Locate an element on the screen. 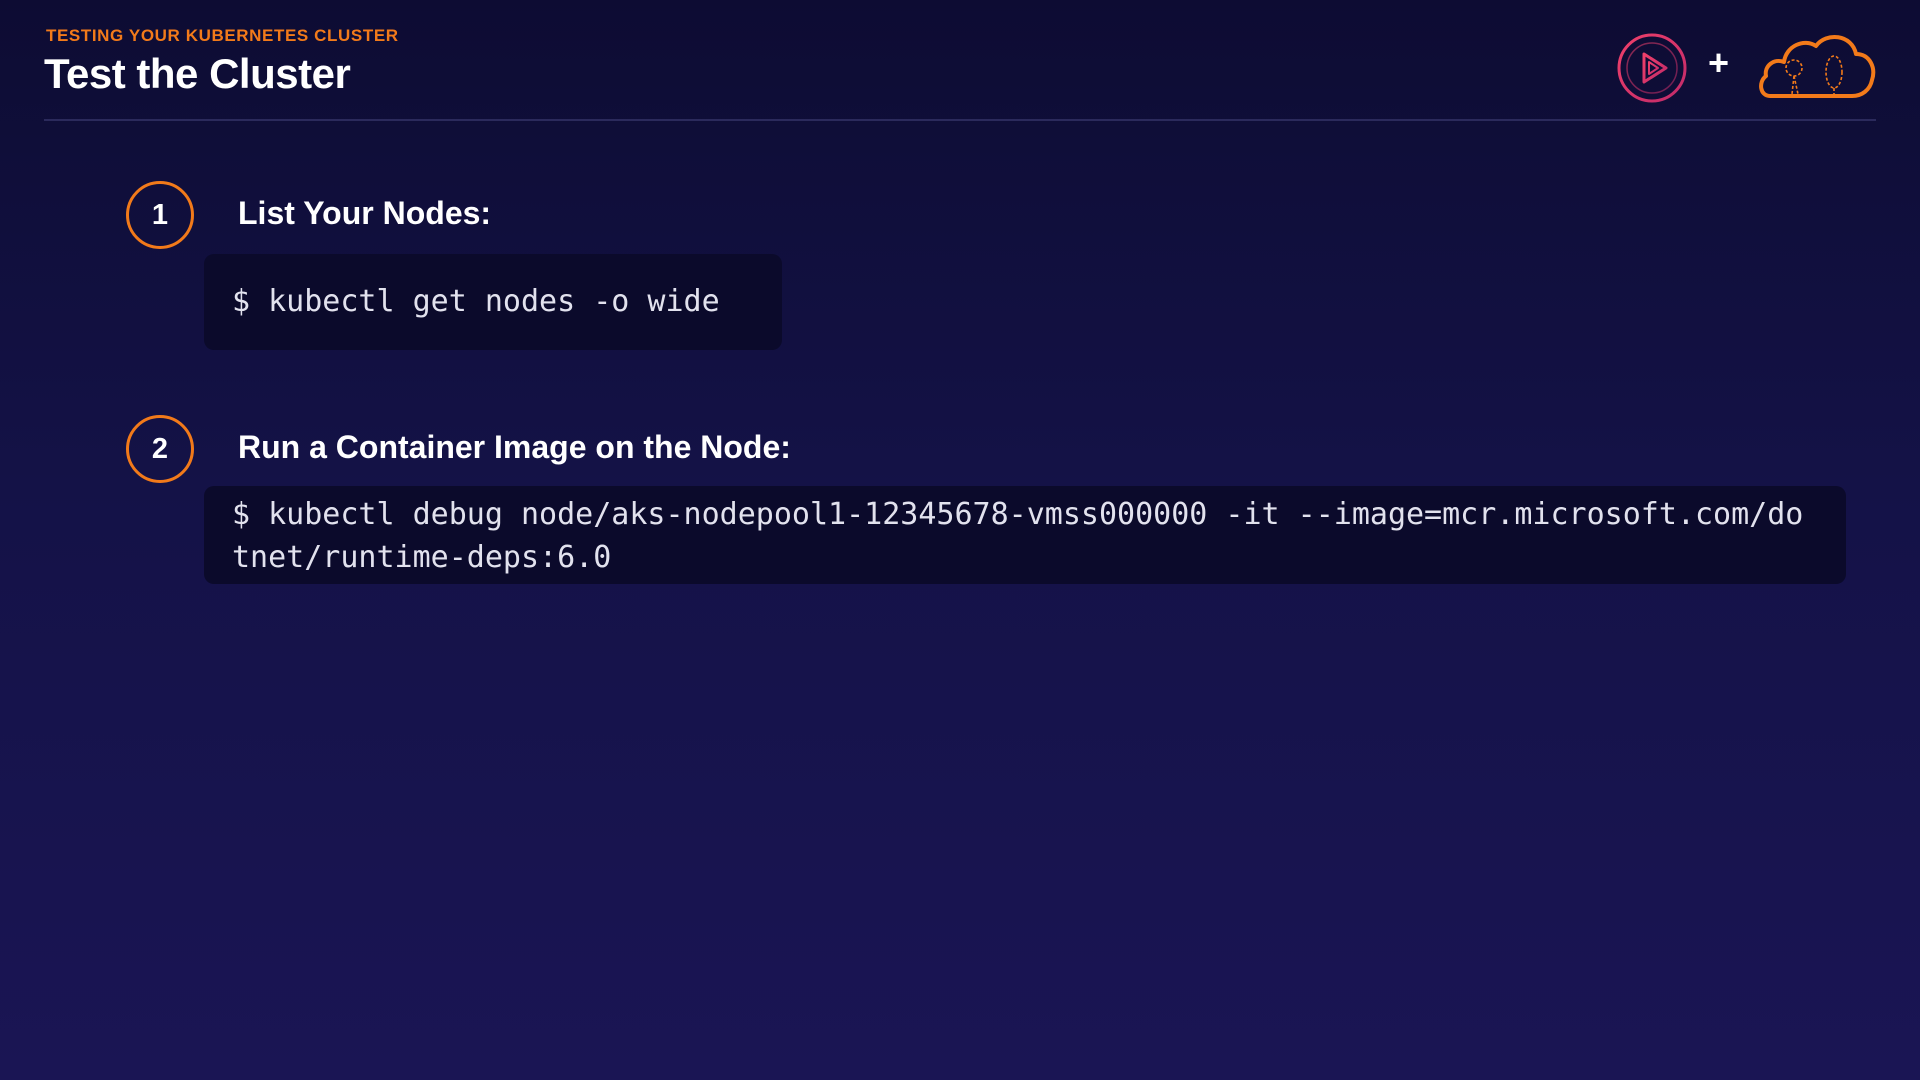 The width and height of the screenshot is (1920, 1080). page-title: Test the Cluster is located at coordinates (197, 73).